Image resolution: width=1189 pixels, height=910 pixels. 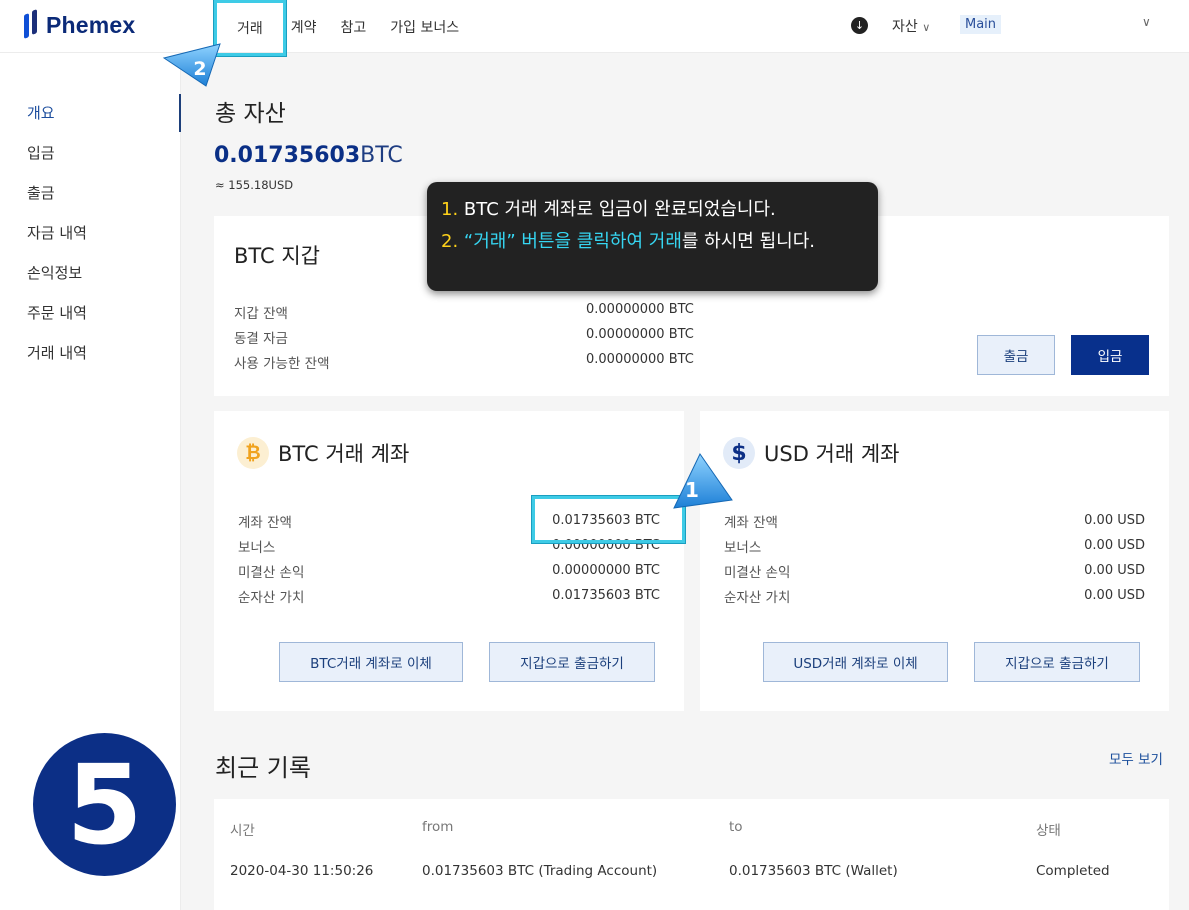 I want to click on sidebar-item-withdraw: 출금, so click(x=41, y=192).